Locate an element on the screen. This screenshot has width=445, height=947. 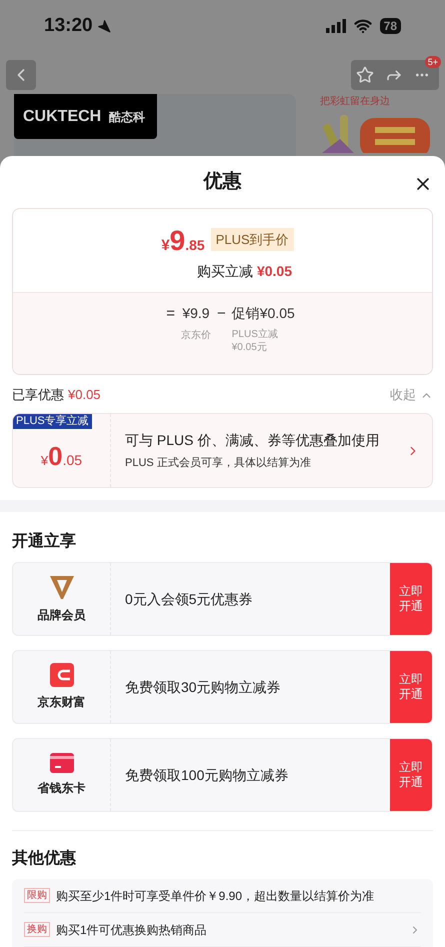
card-icon is located at coordinates (62, 763).